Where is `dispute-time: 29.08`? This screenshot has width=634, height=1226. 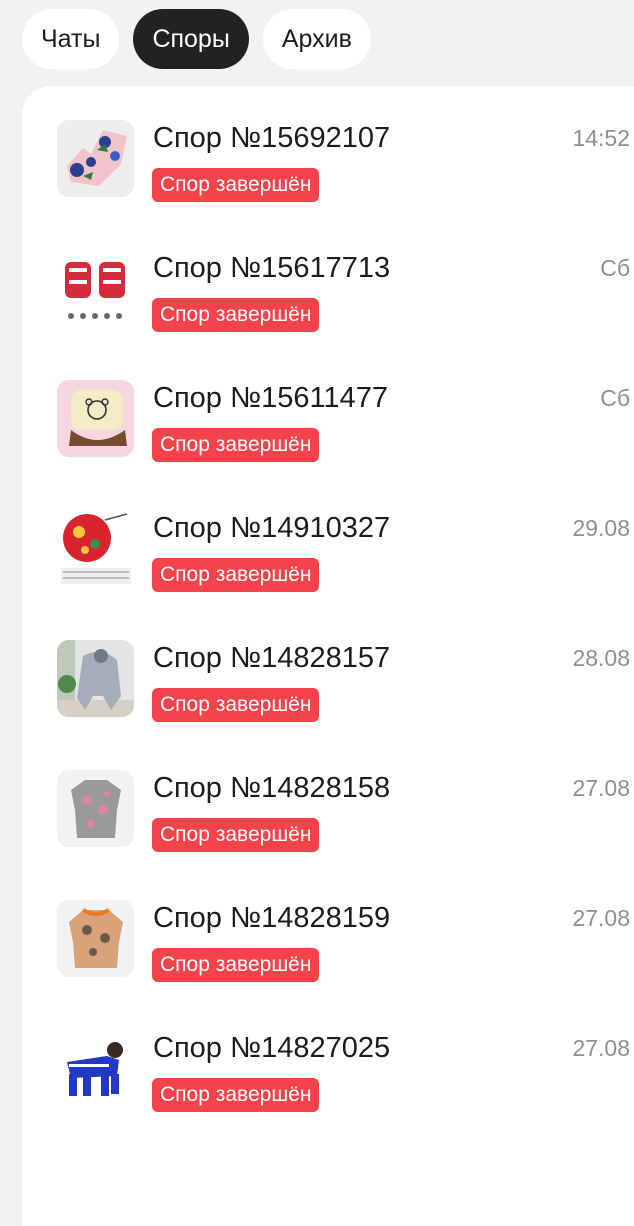 dispute-time: 29.08 is located at coordinates (601, 528).